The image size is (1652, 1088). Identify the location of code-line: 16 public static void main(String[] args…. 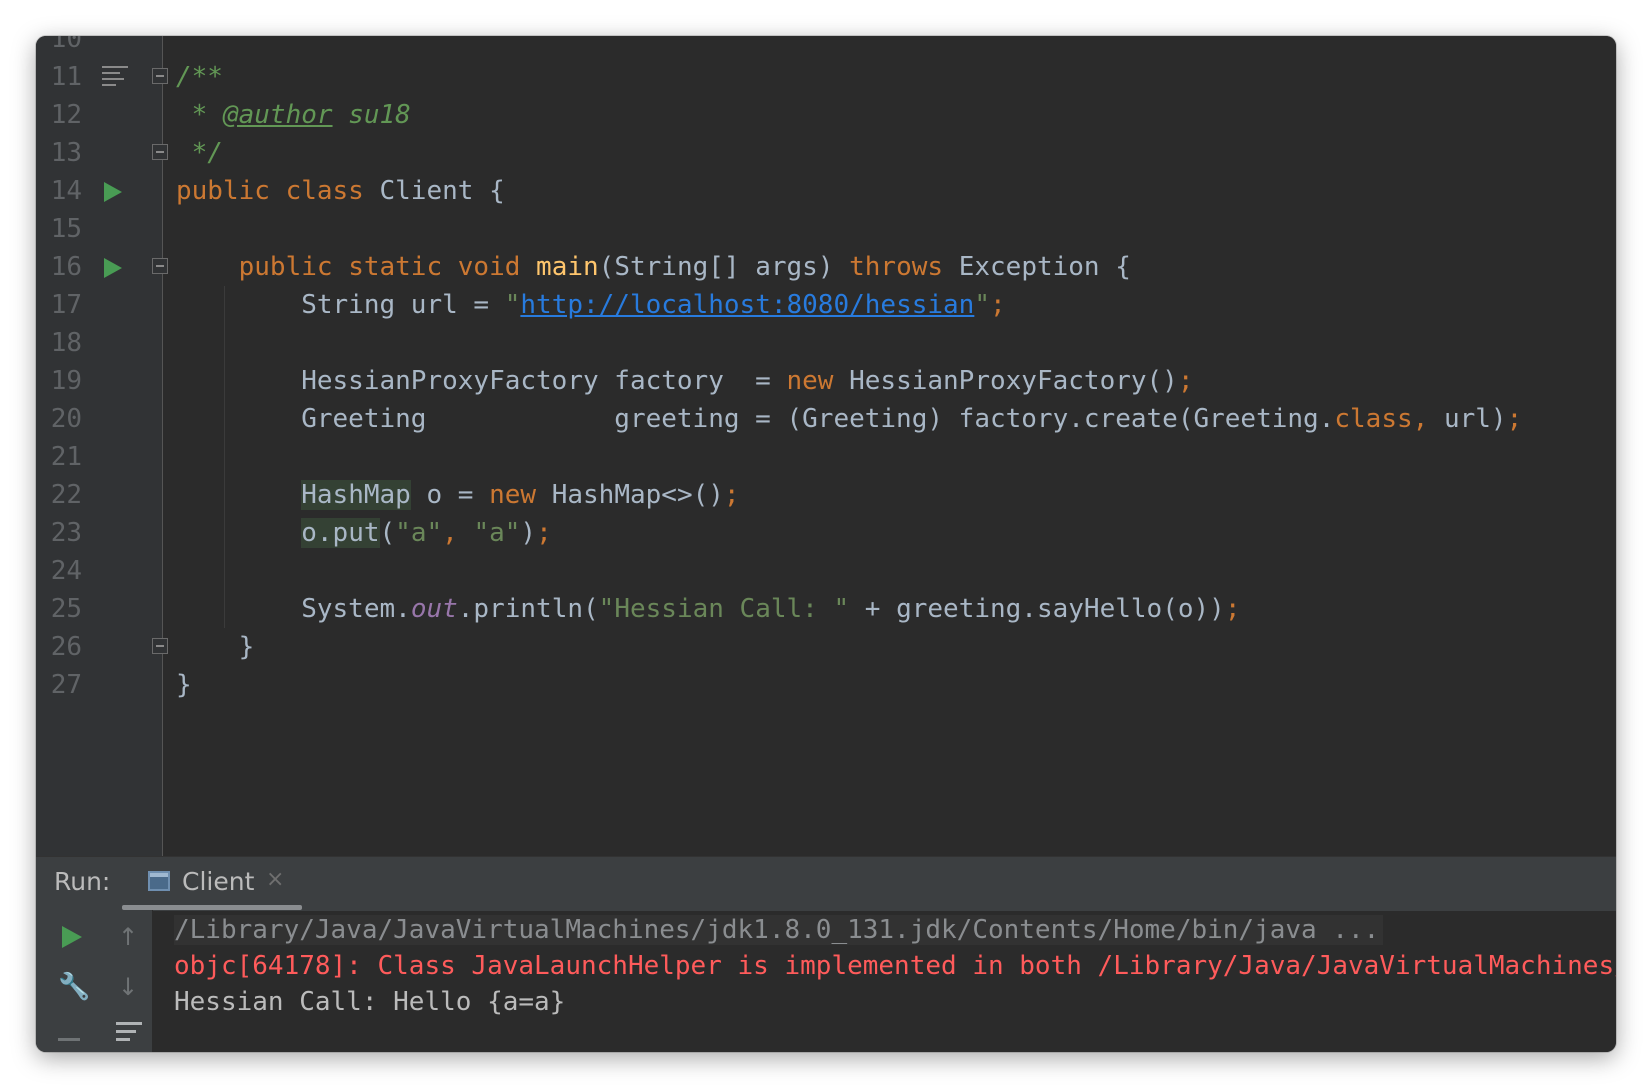
(826, 267).